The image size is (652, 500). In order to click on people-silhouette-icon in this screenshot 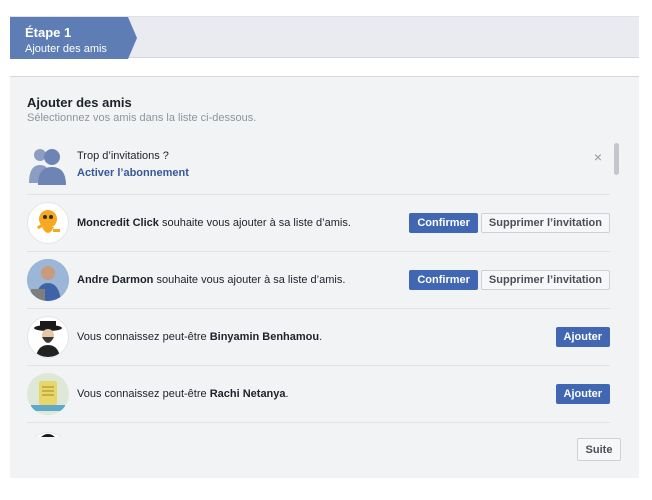, I will do `click(48, 165)`.